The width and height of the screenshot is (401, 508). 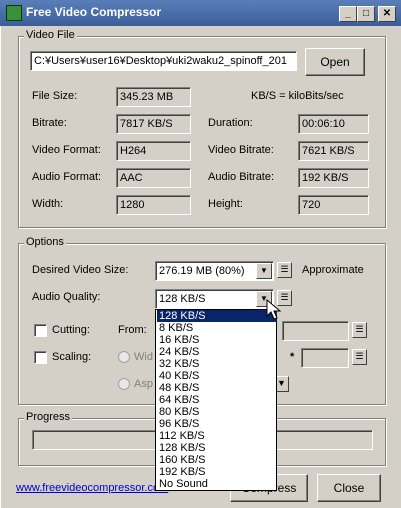 I want to click on duration-value: 00:06:10, so click(x=333, y=124).